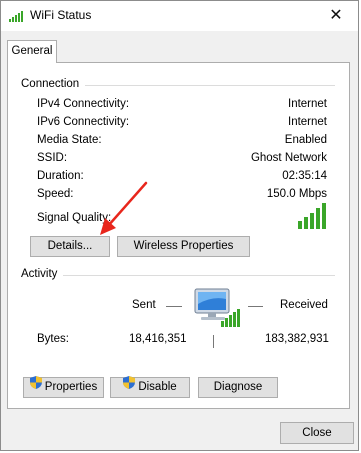 This screenshot has height=453, width=361. I want to click on close-button: Close, so click(317, 433).